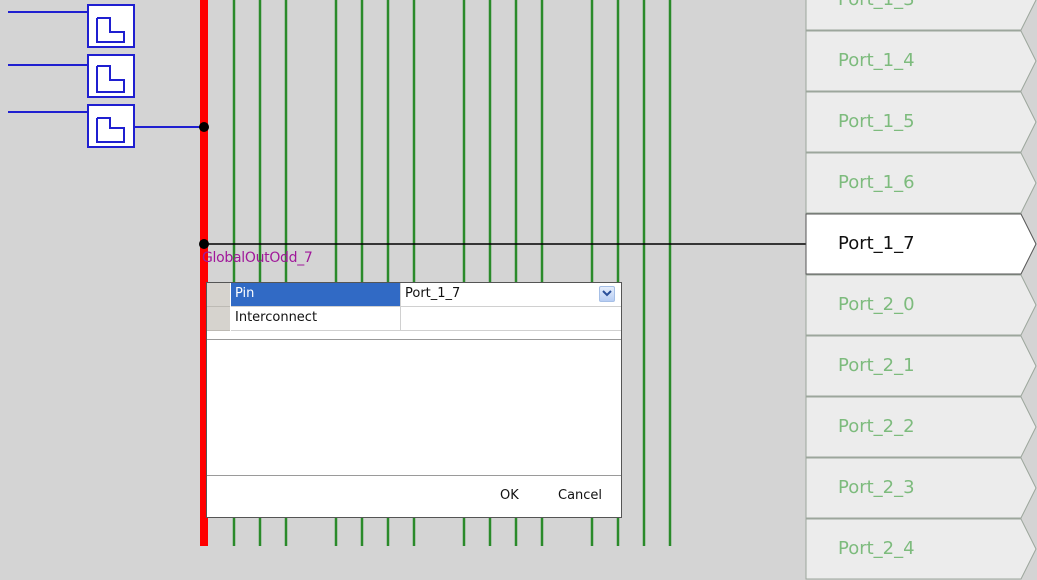 This screenshot has width=1037, height=580. I want to click on chevron-down-icon, so click(607, 293).